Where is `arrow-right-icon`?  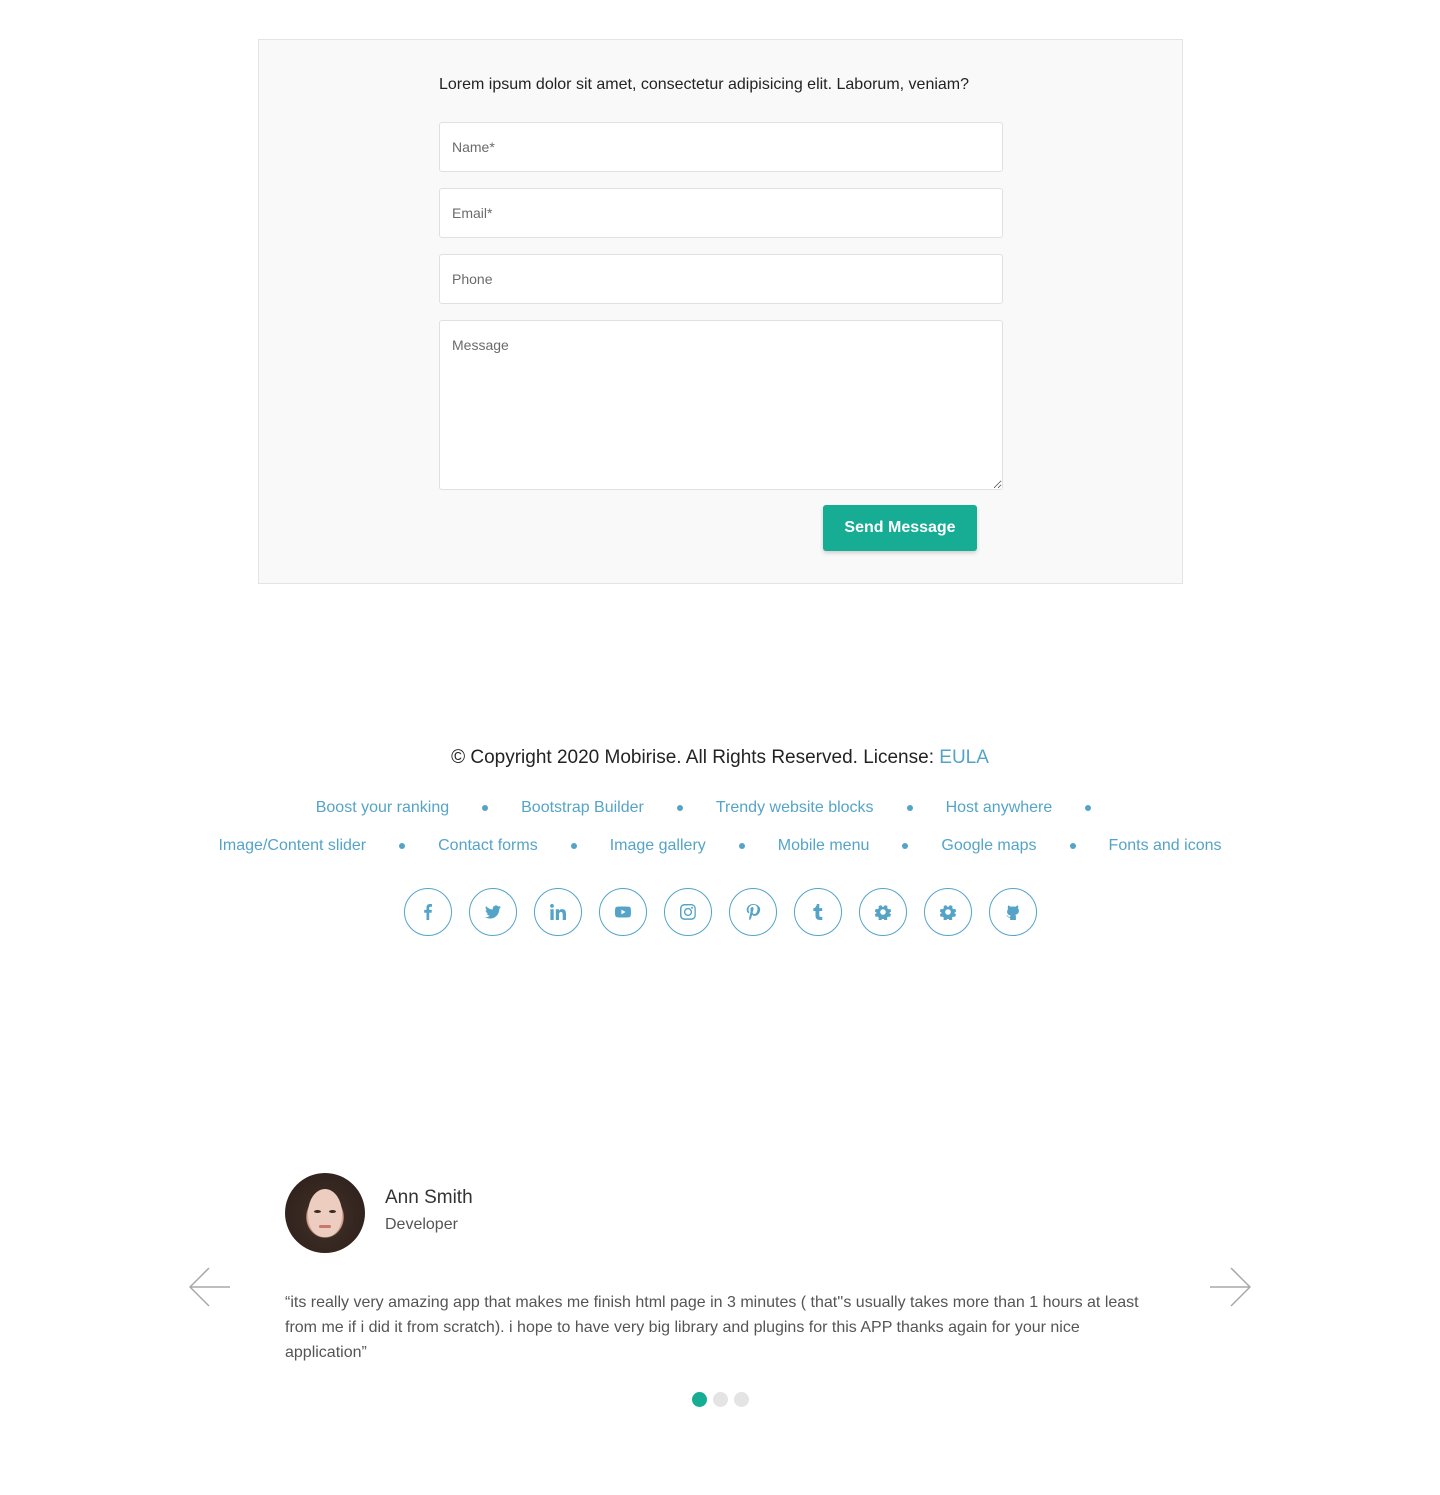 arrow-right-icon is located at coordinates (1231, 1287).